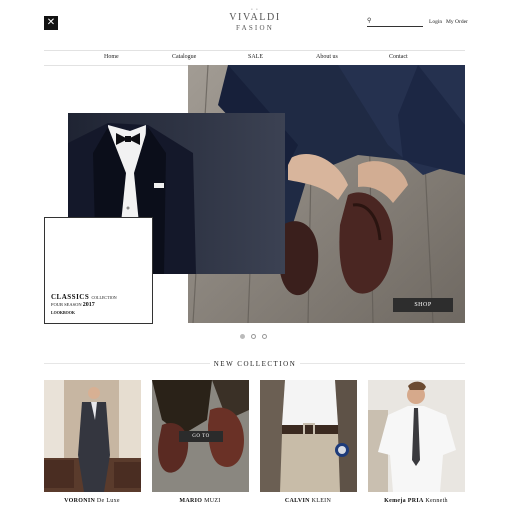  What do you see at coordinates (108, 501) in the screenshot?
I see `product-1-name-rest: De Luxe` at bounding box center [108, 501].